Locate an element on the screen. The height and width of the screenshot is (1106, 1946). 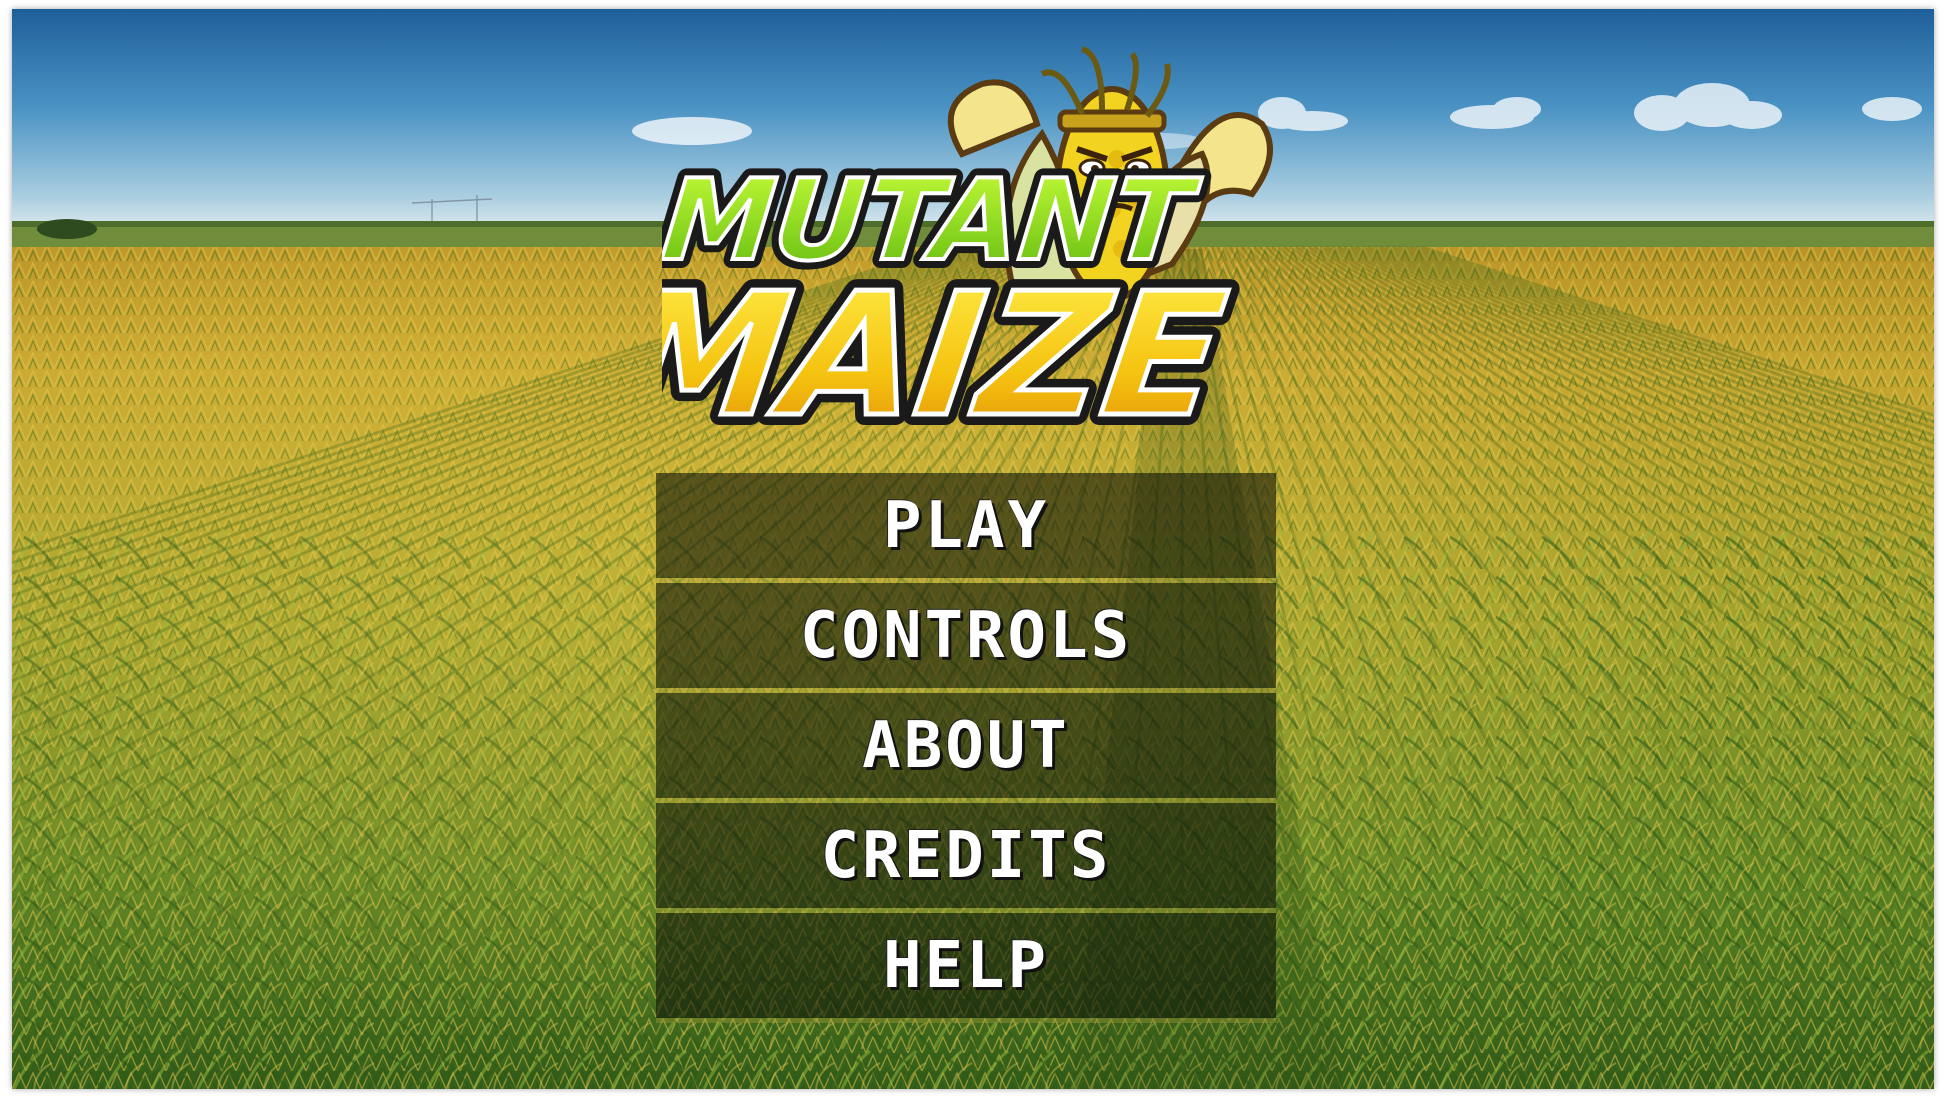
credits-button-label: CREDITS is located at coordinates (966, 855).